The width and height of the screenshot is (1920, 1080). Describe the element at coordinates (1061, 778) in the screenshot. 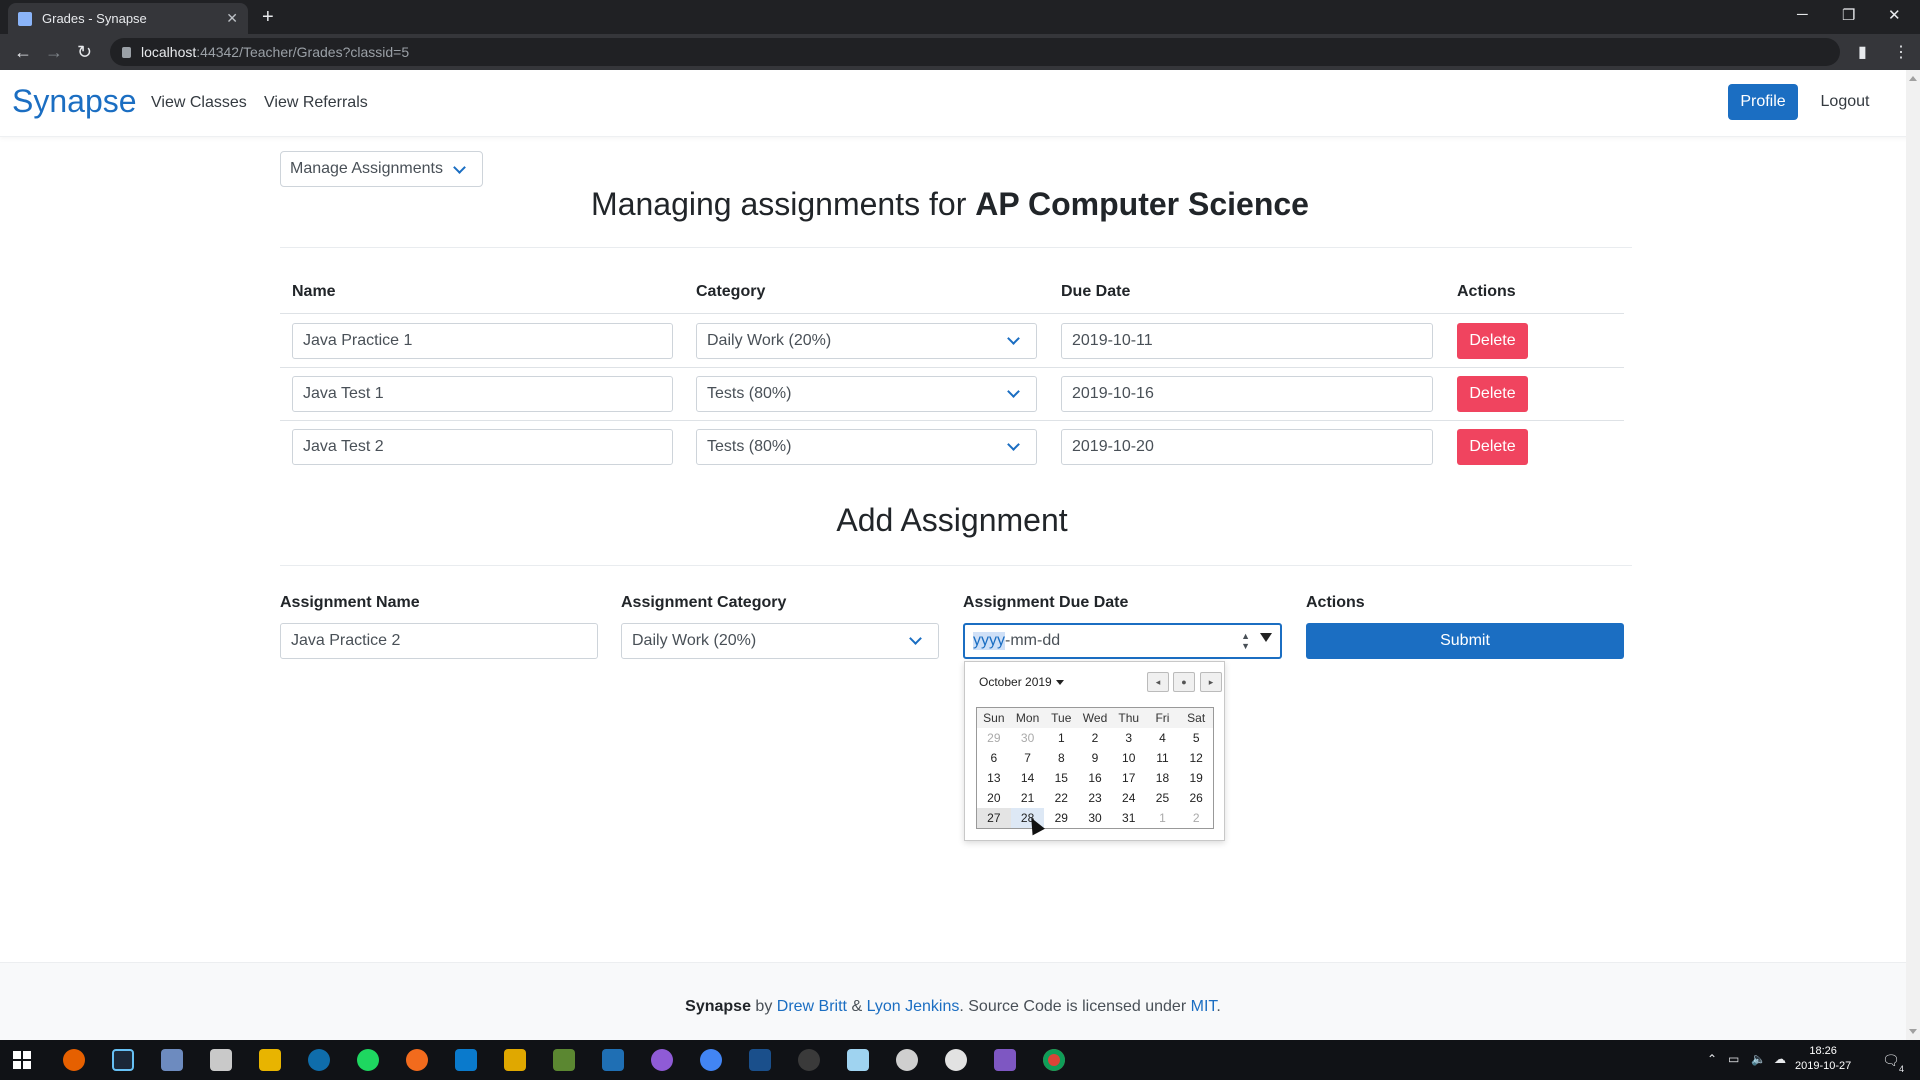

I see `calendar-day: 15` at that location.